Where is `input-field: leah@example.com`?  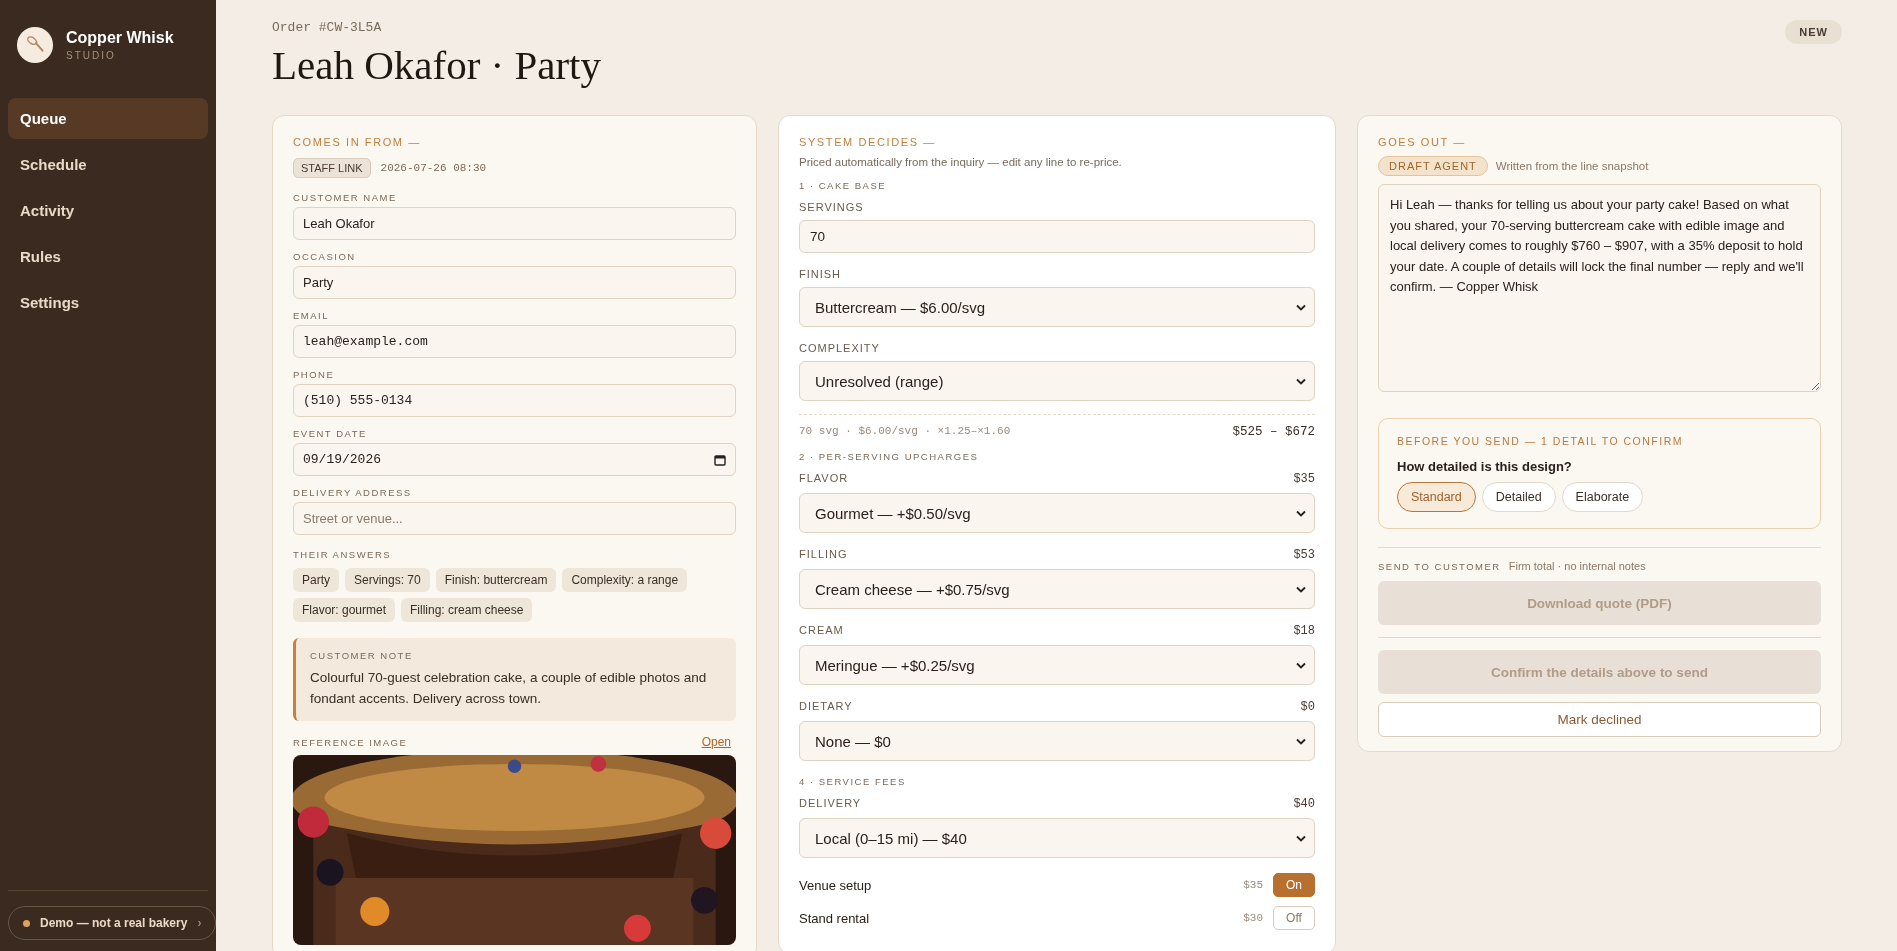
input-field: leah@example.com is located at coordinates (514, 341).